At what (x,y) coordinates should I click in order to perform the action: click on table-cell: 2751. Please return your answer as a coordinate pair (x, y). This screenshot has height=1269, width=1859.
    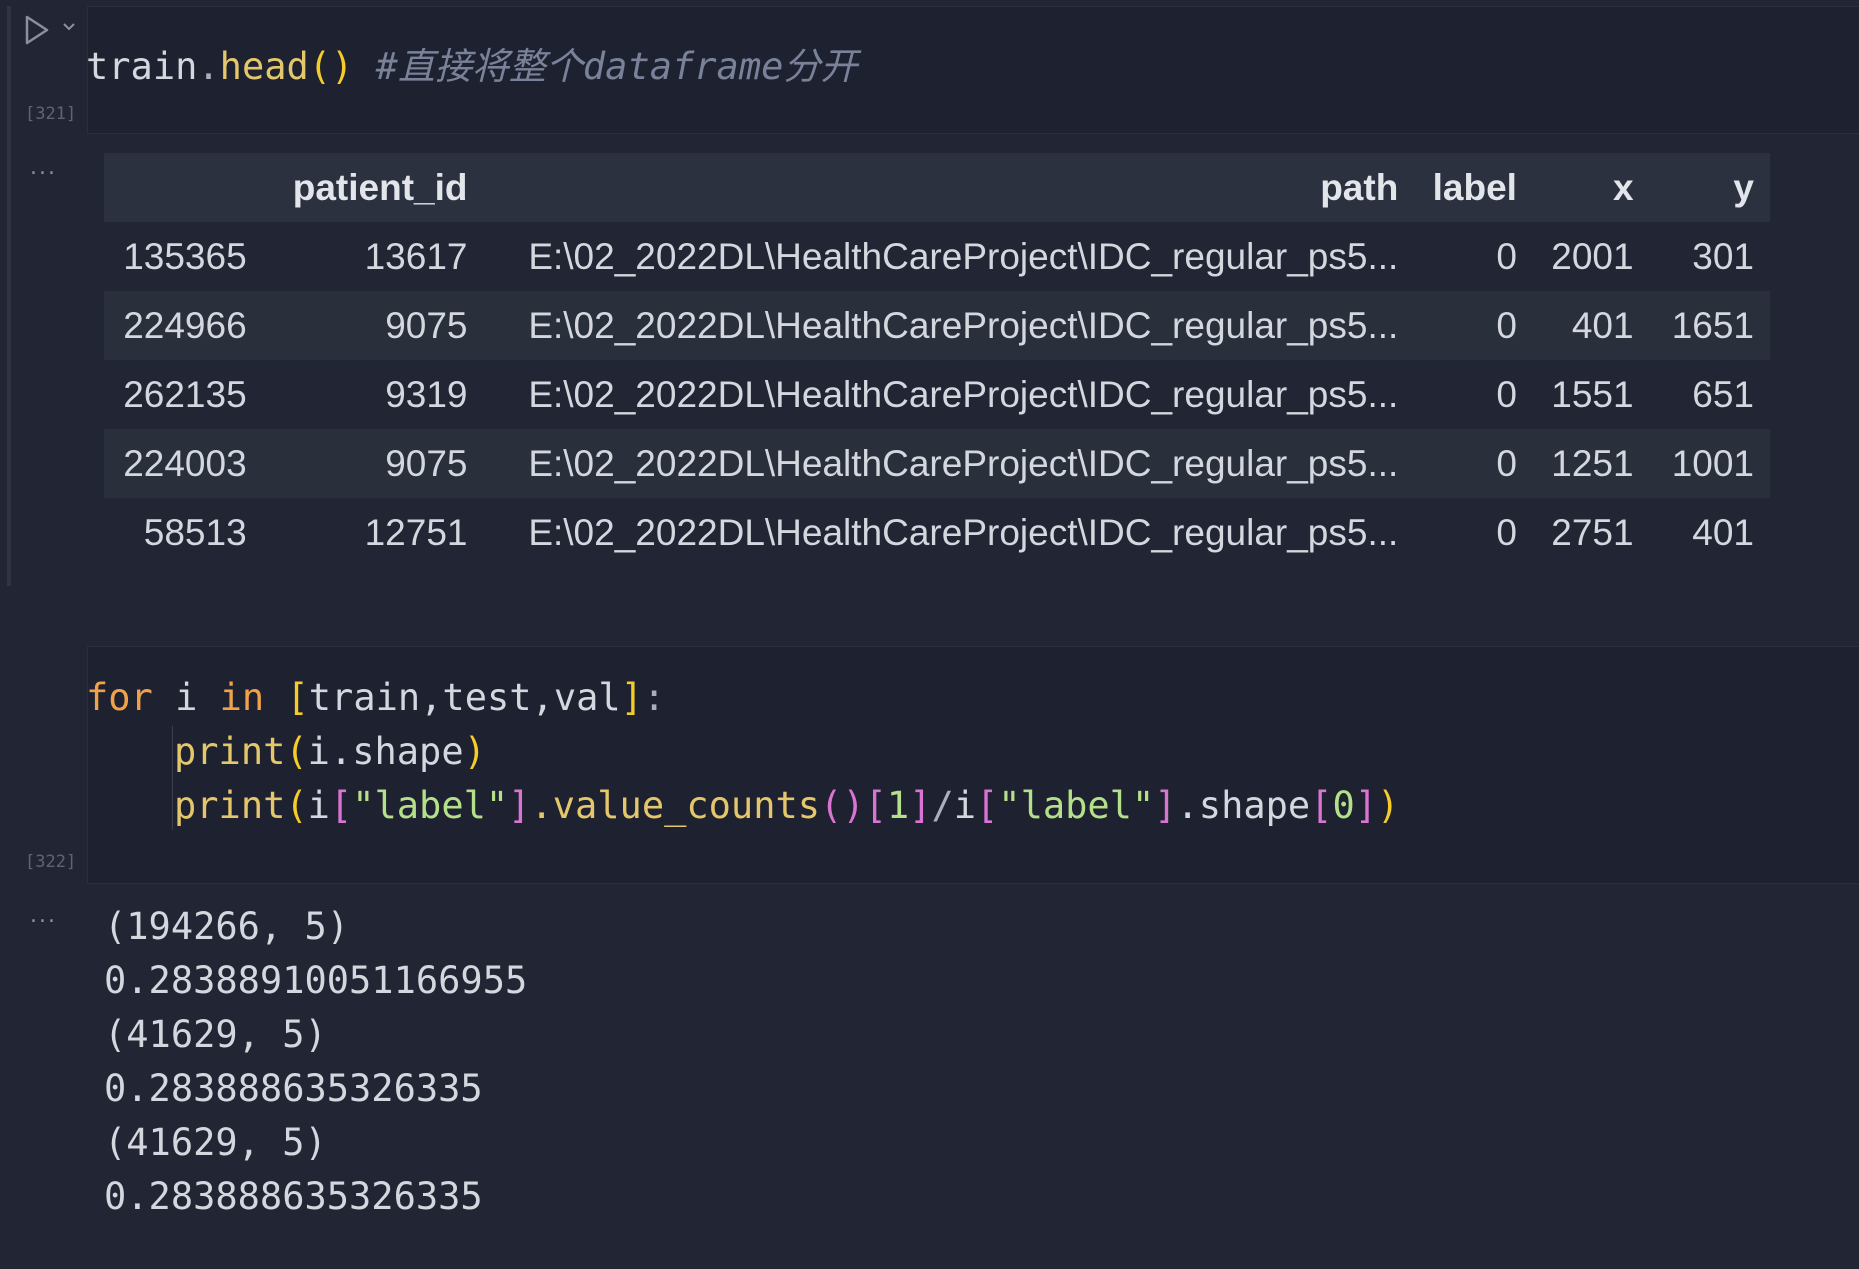
    Looking at the image, I should click on (1592, 532).